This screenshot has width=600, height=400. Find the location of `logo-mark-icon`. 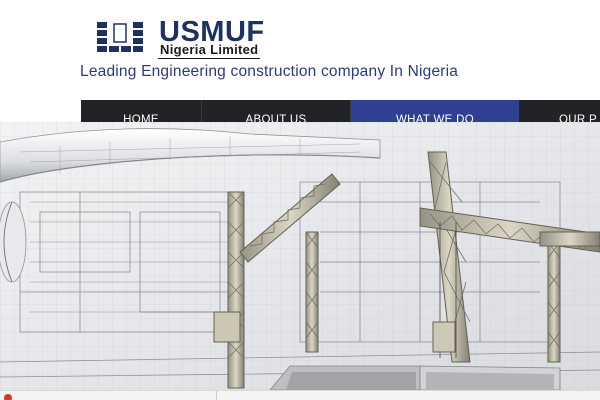

logo-mark-icon is located at coordinates (120, 37).